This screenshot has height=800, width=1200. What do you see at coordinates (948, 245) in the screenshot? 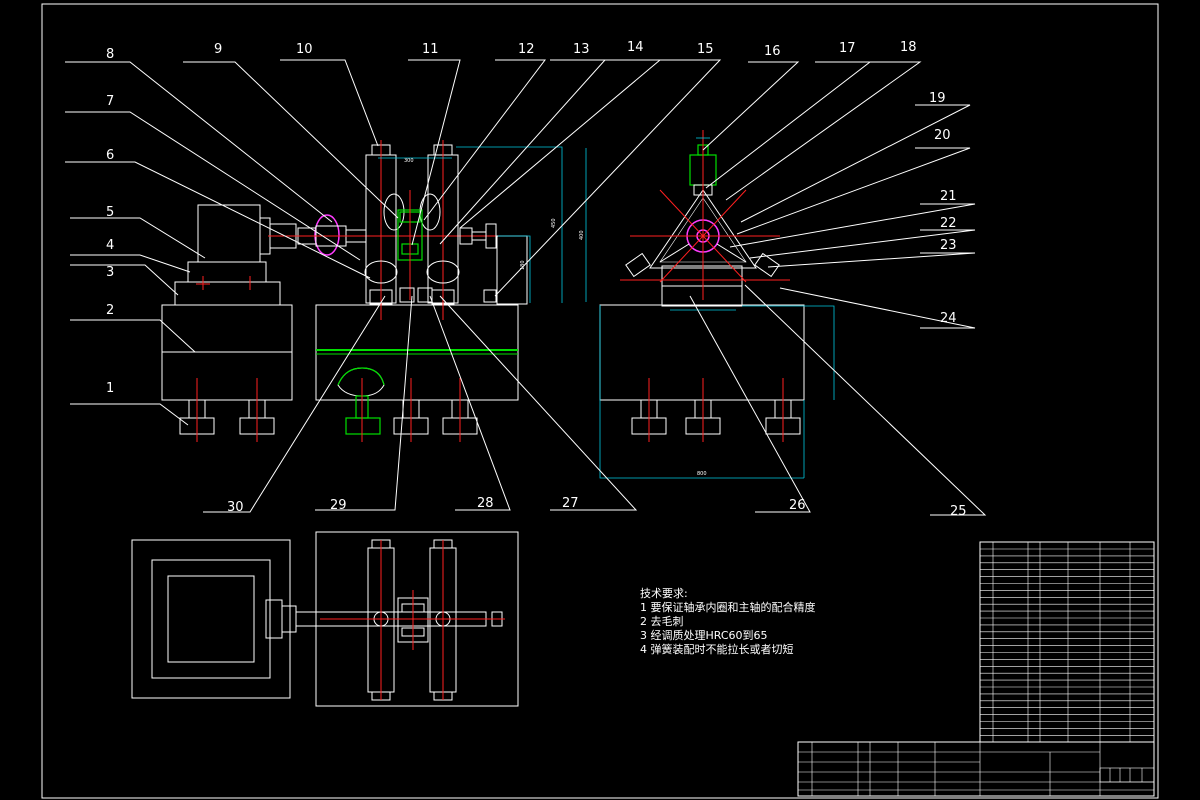
I see `label-23: 23` at bounding box center [948, 245].